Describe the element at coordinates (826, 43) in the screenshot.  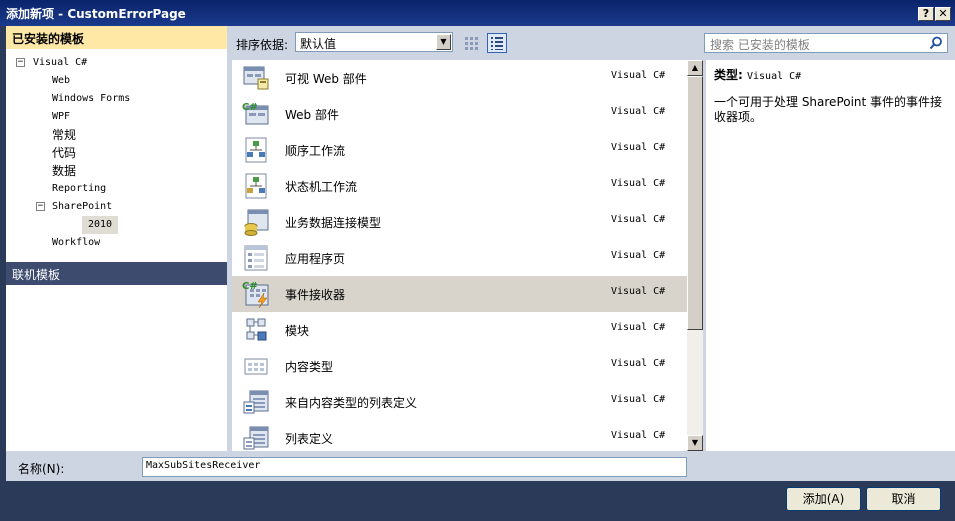
I see `search-input: 搜索 已安装的模板` at that location.